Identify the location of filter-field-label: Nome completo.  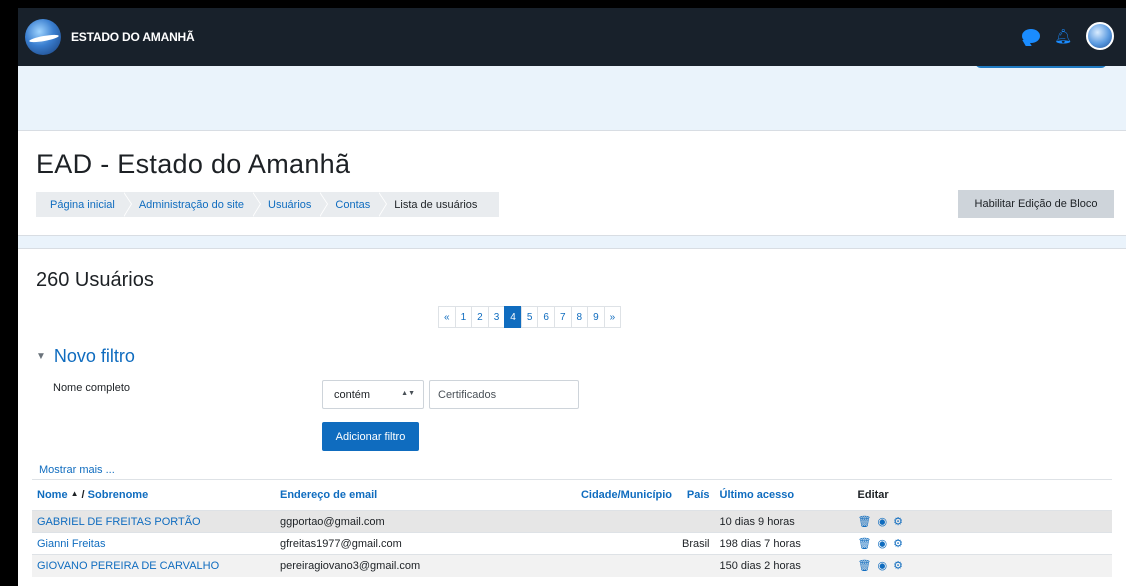
(92, 388).